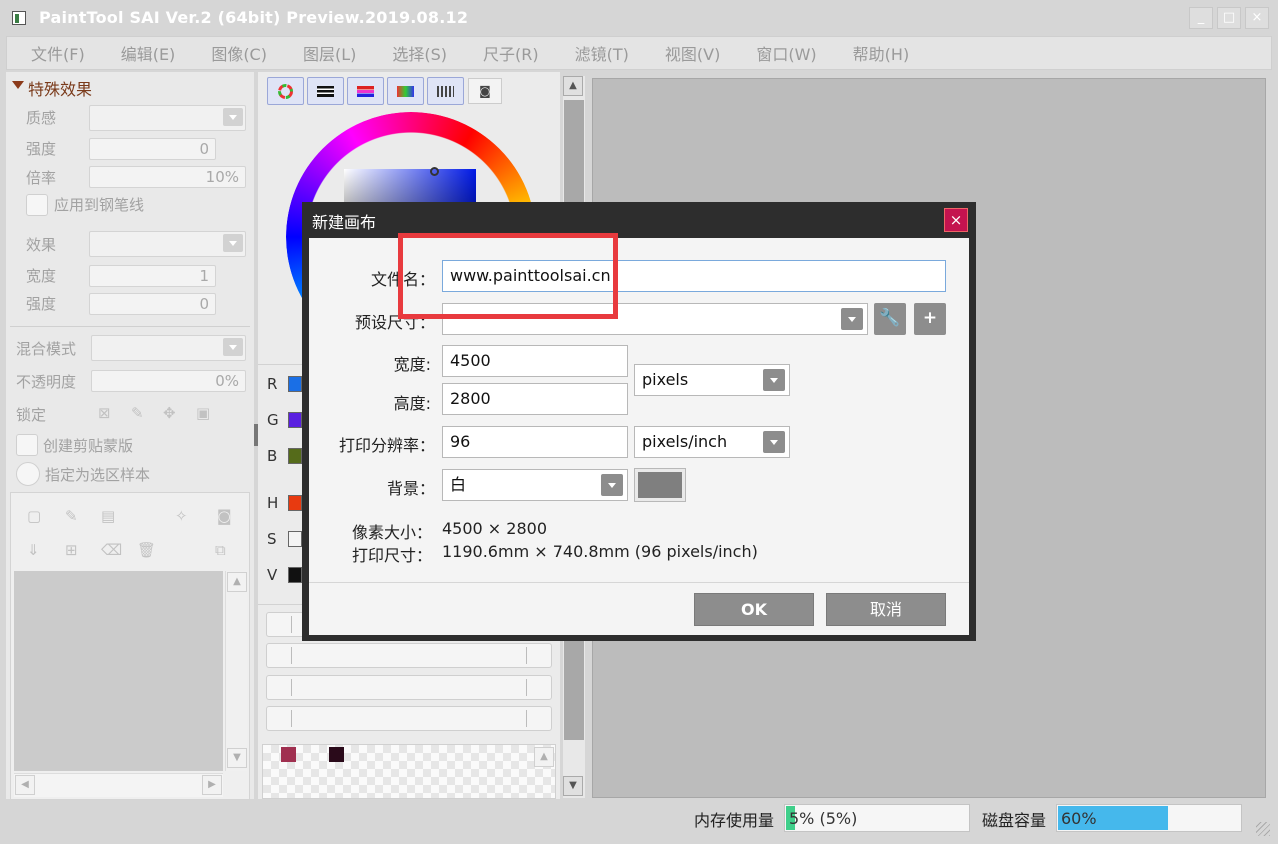 The width and height of the screenshot is (1278, 844). What do you see at coordinates (25, 785) in the screenshot?
I see `scroll-left-icon: ◀` at bounding box center [25, 785].